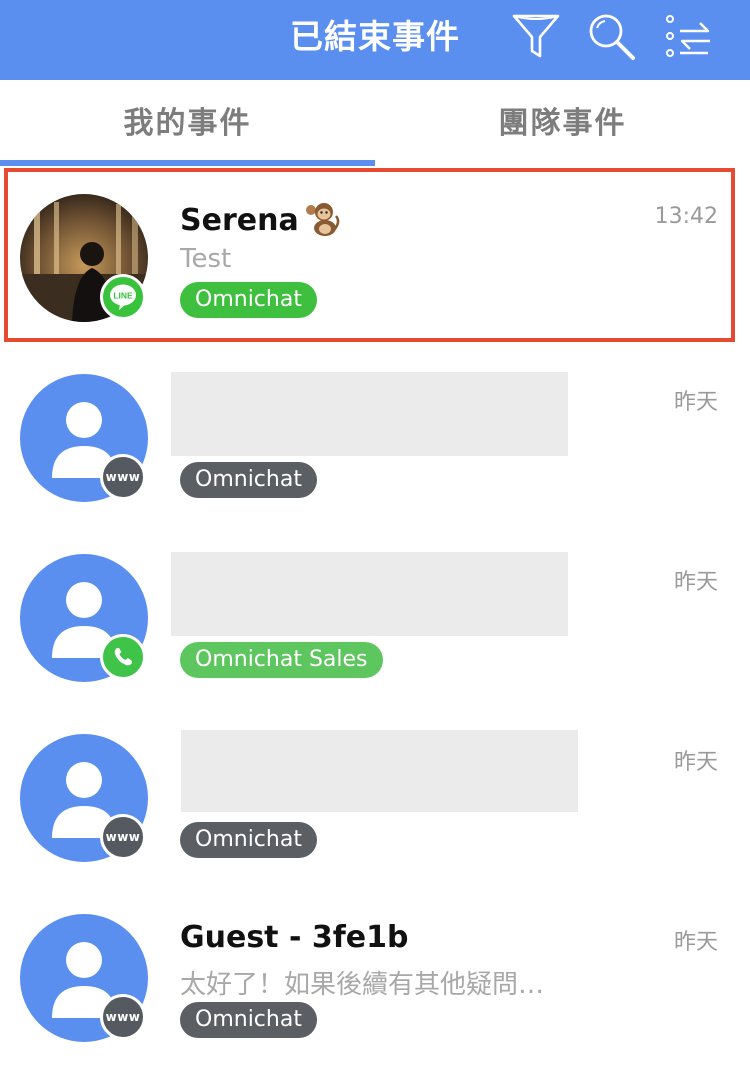 This screenshot has width=750, height=1070. I want to click on tab-team-events: 團隊事件, so click(562, 123).